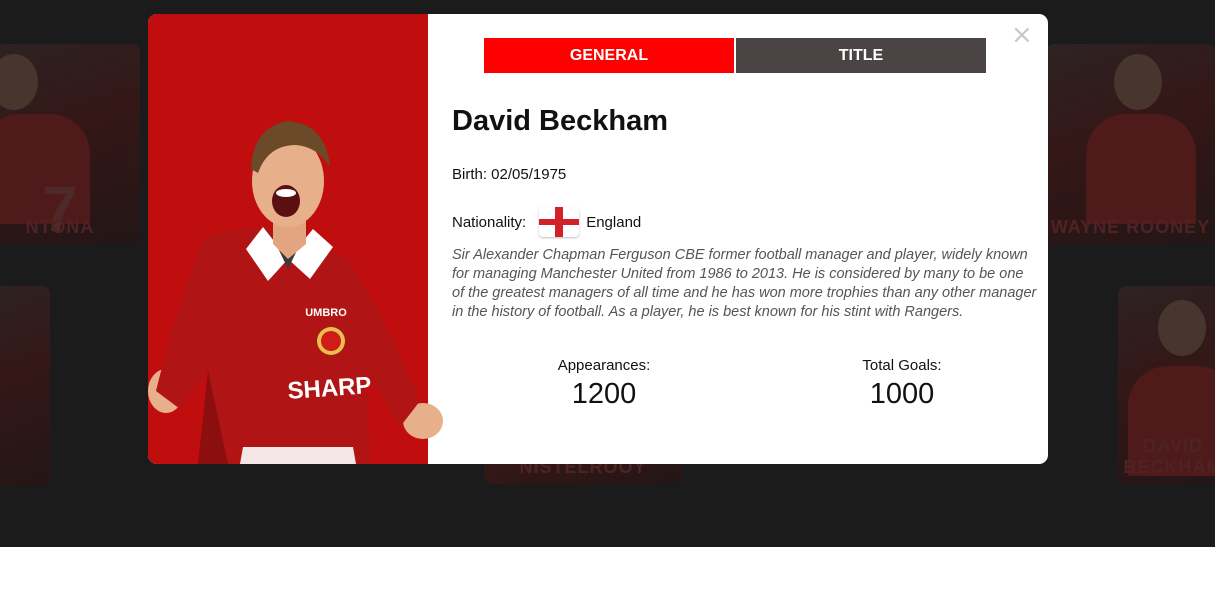  I want to click on tab-general: GENERAL, so click(609, 55).